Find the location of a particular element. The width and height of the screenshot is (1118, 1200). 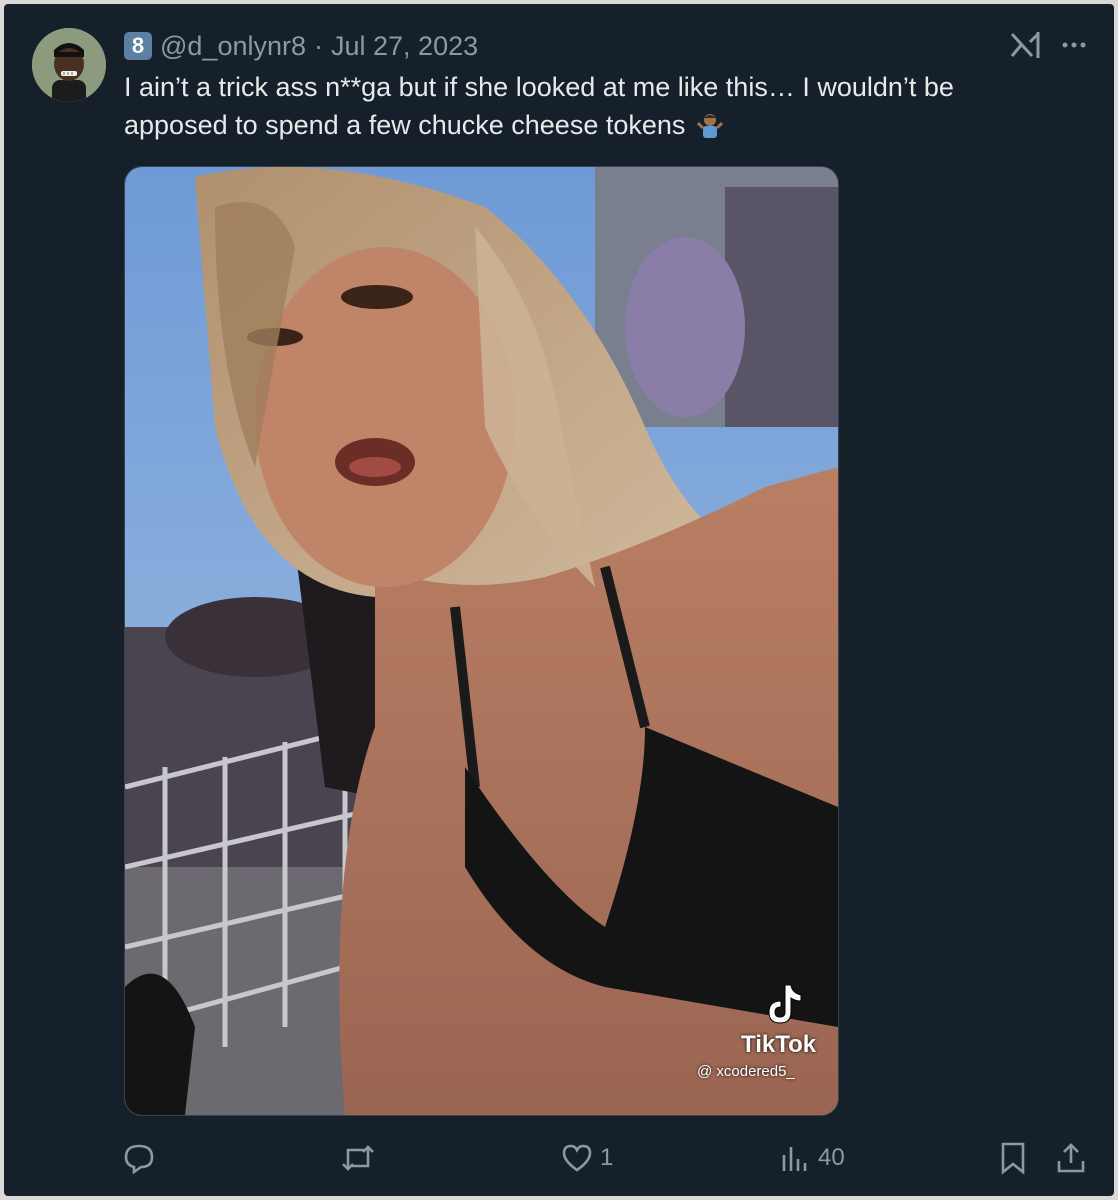

more-options-icon is located at coordinates (1074, 45).